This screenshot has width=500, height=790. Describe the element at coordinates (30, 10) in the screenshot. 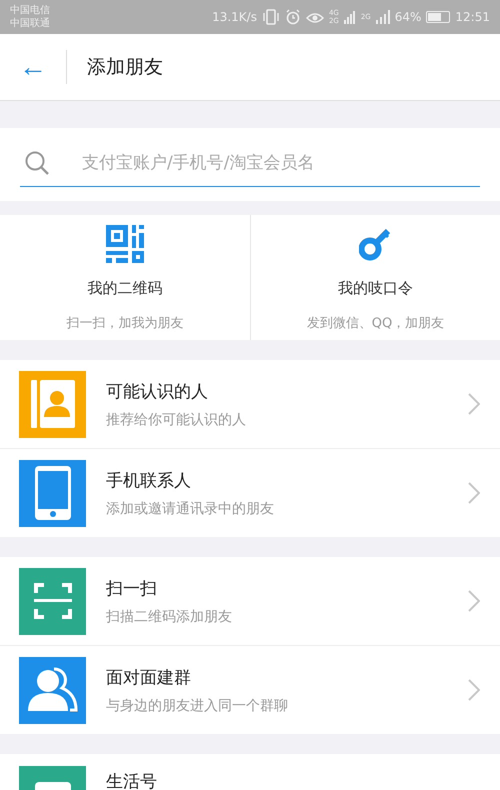

I see `carrier-name: 中国电信` at that location.